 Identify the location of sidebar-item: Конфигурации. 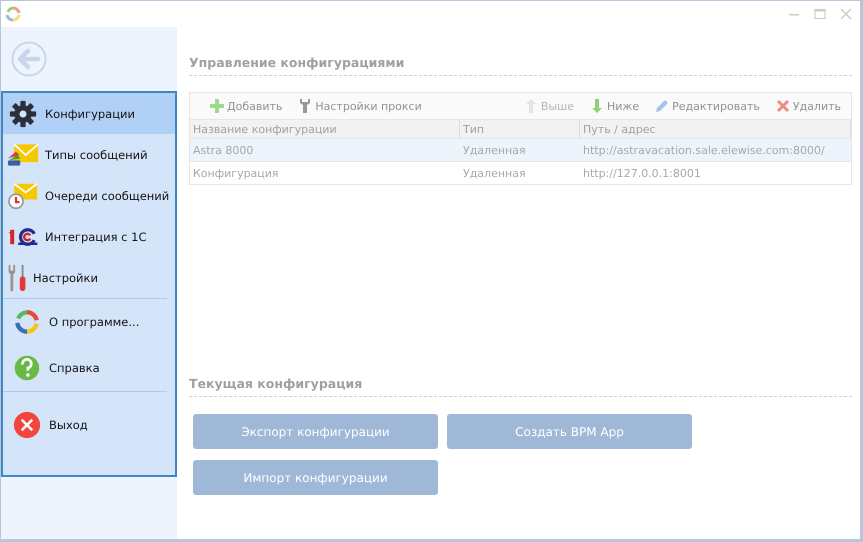
(89, 113).